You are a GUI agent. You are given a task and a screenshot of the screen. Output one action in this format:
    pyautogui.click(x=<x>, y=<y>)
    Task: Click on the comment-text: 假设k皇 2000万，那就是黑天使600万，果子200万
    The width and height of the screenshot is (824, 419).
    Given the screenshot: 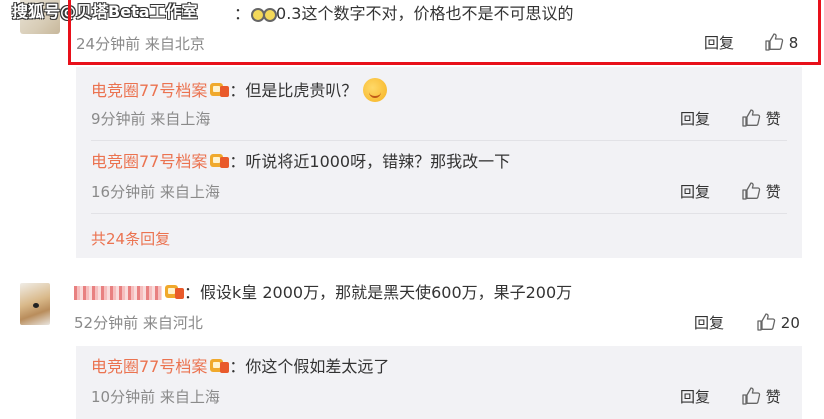 What is the action you would take?
    pyautogui.click(x=386, y=292)
    